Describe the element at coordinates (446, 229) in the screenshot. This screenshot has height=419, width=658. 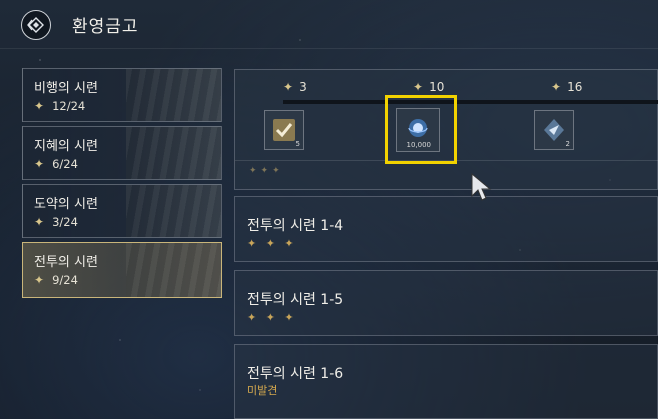
I see `stage-row: 전투의 시련 1-4 ✦ ✦ ✦` at that location.